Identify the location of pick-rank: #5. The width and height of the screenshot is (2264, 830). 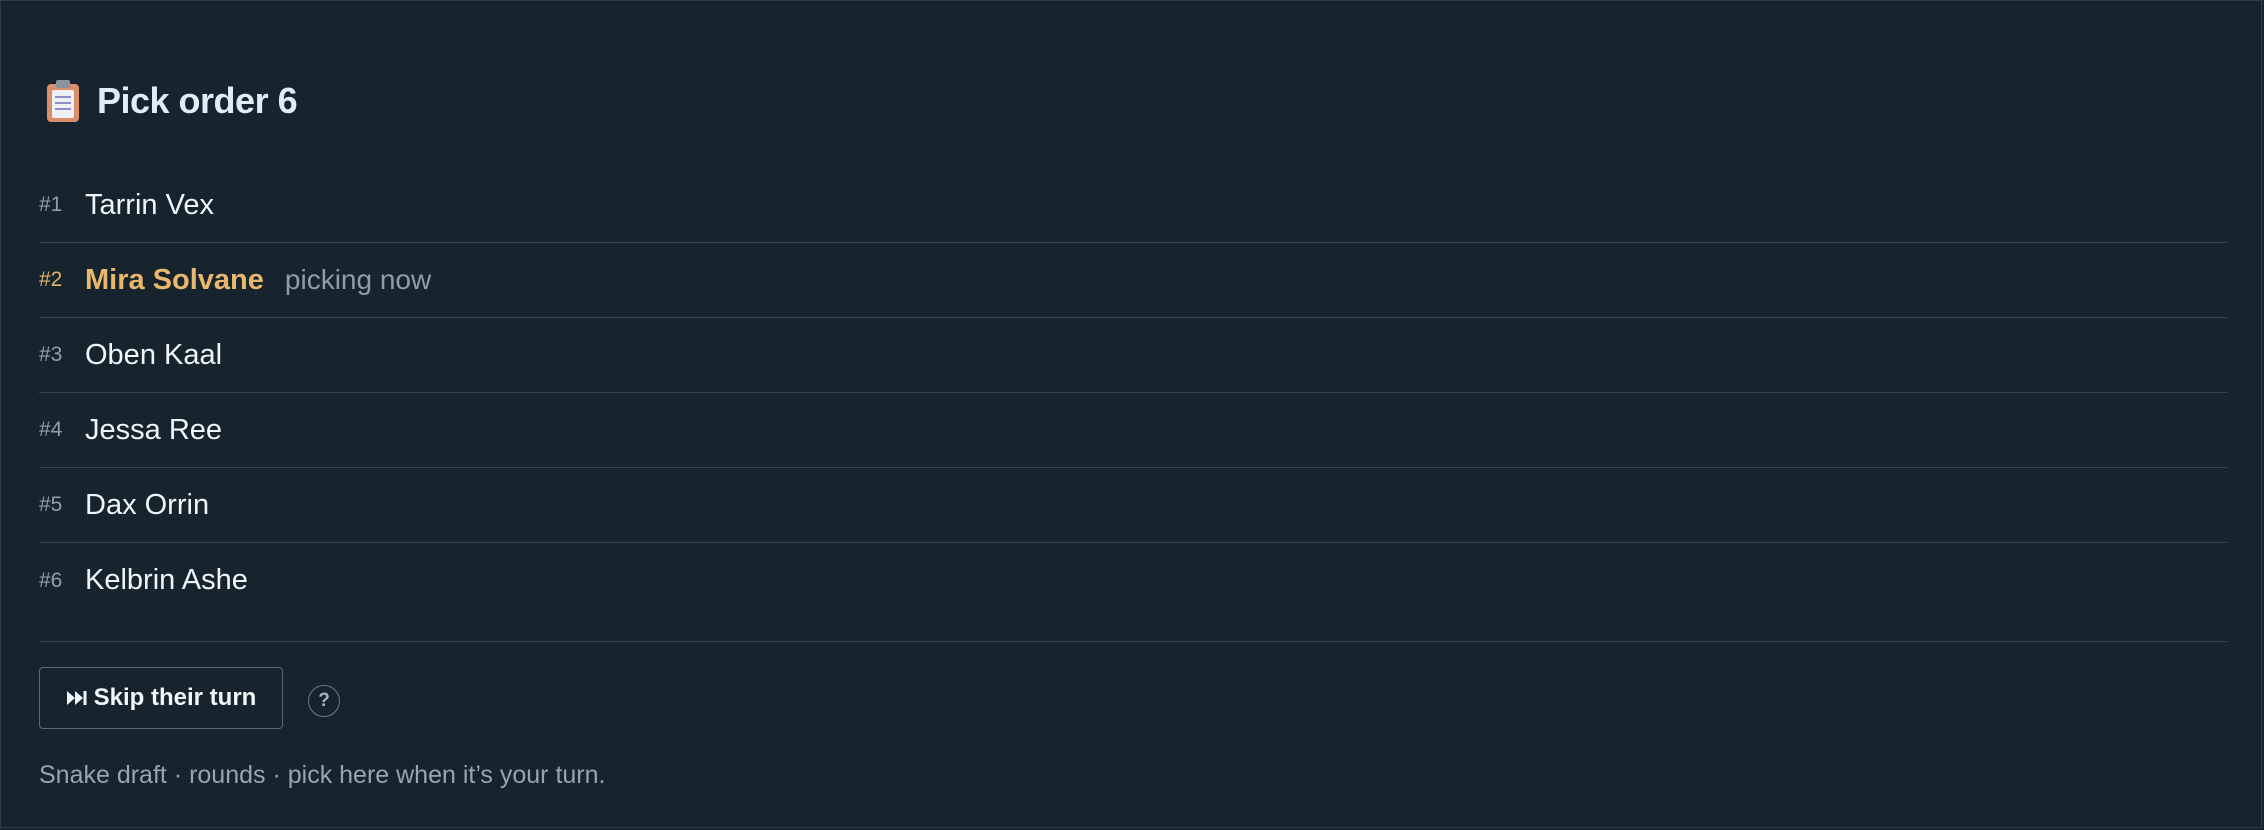
(51, 504).